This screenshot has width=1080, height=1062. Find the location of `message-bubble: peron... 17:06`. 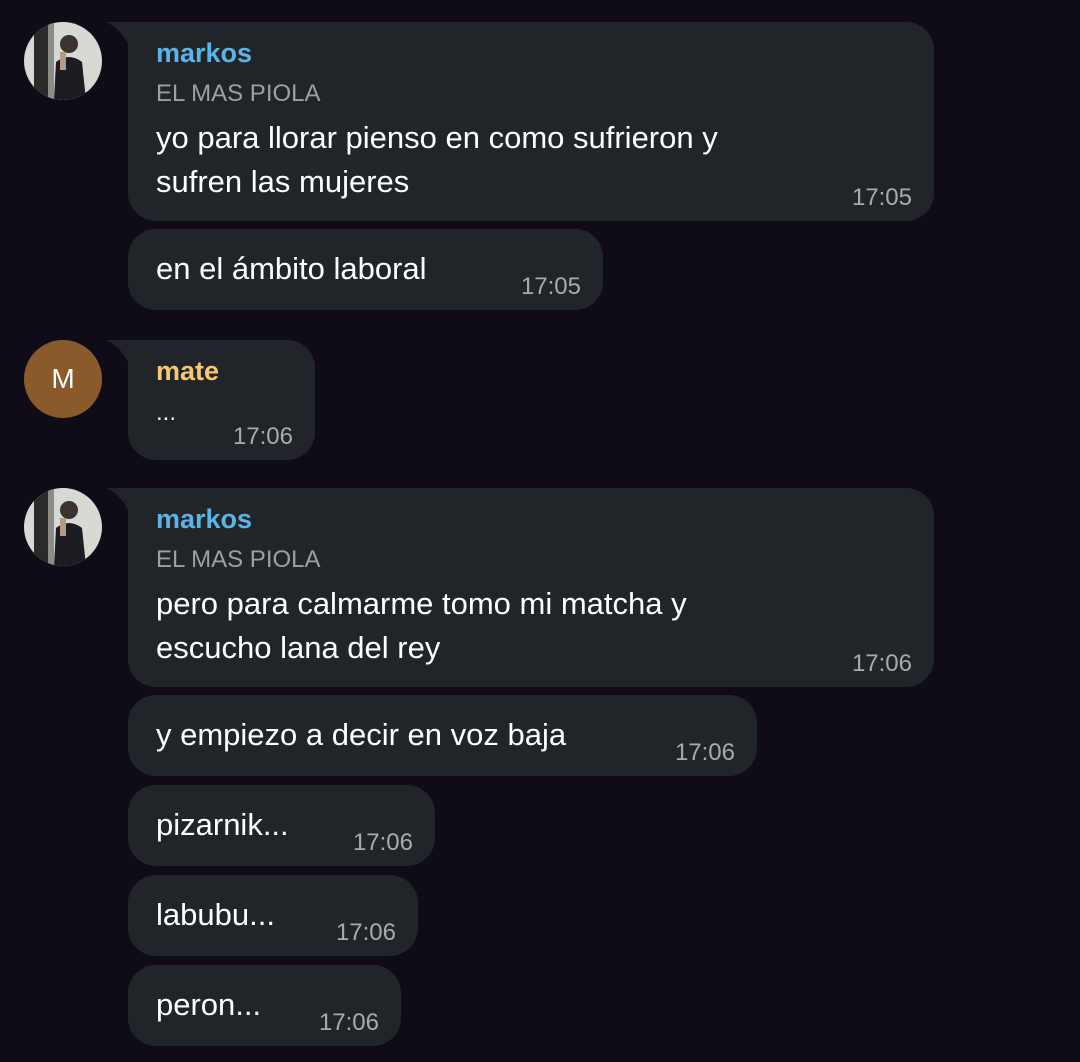

message-bubble: peron... 17:06 is located at coordinates (264, 1005).